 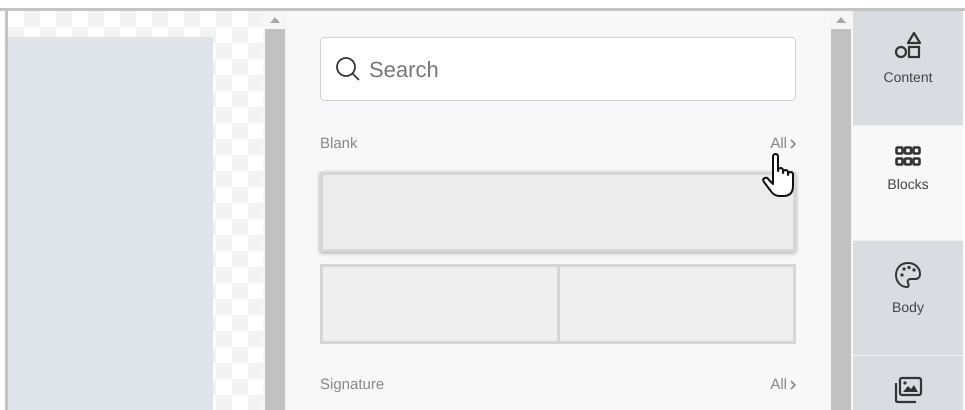 I want to click on search-icon, so click(x=348, y=69).